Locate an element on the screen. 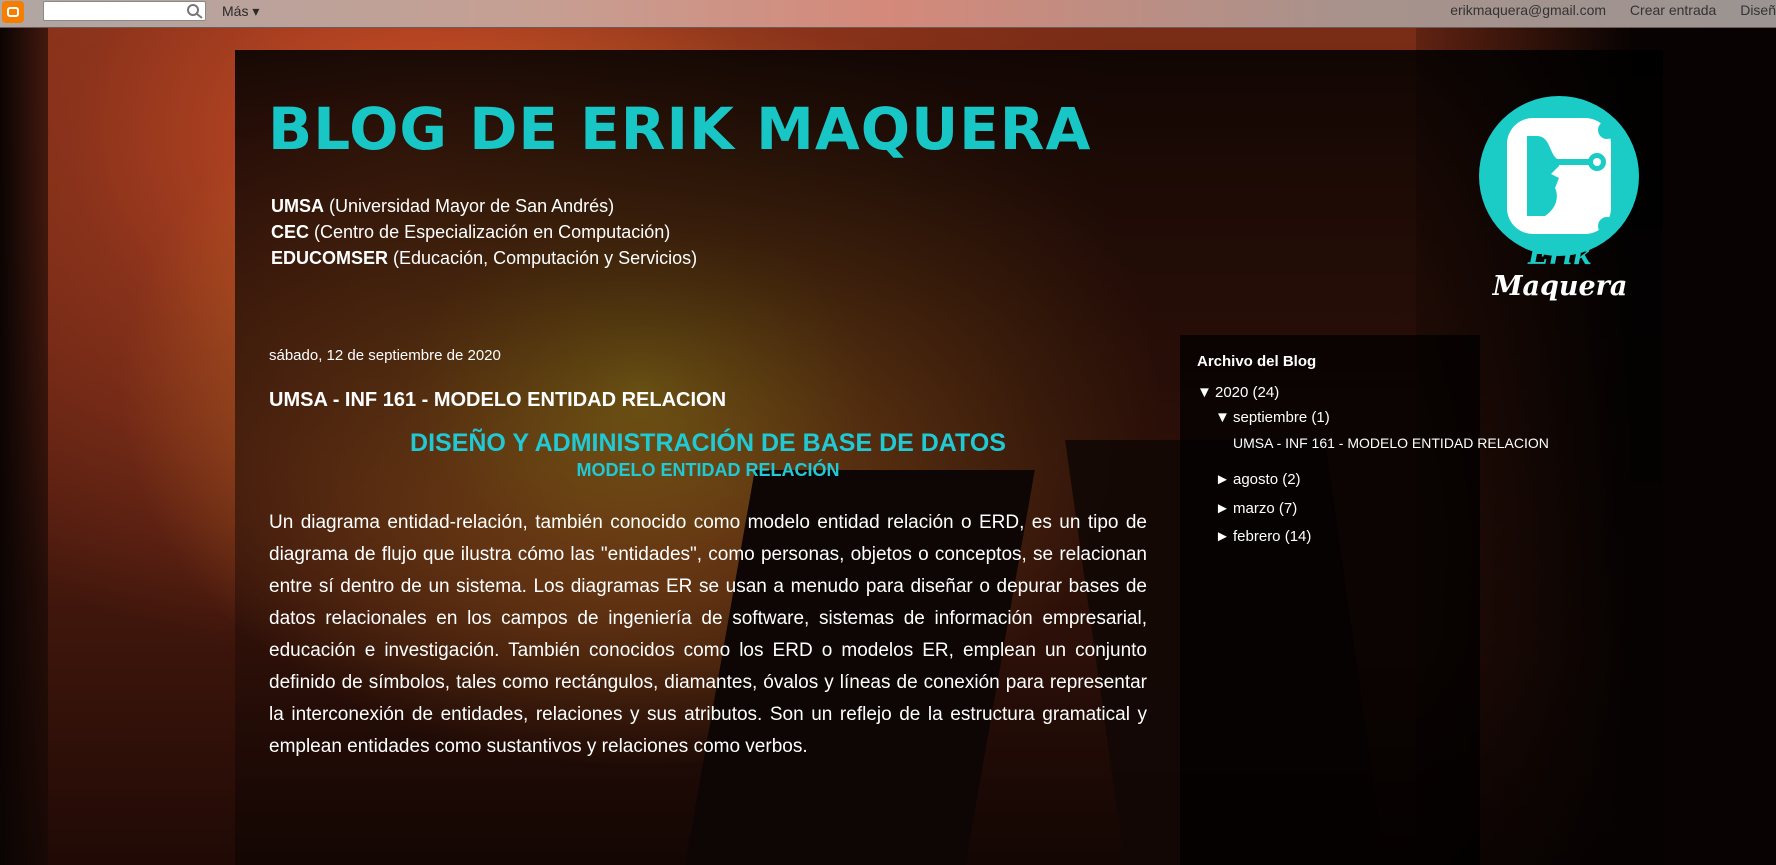 The width and height of the screenshot is (1776, 865). post-heading-sub: MODELO ENTIDAD RELACIÓN is located at coordinates (708, 470).